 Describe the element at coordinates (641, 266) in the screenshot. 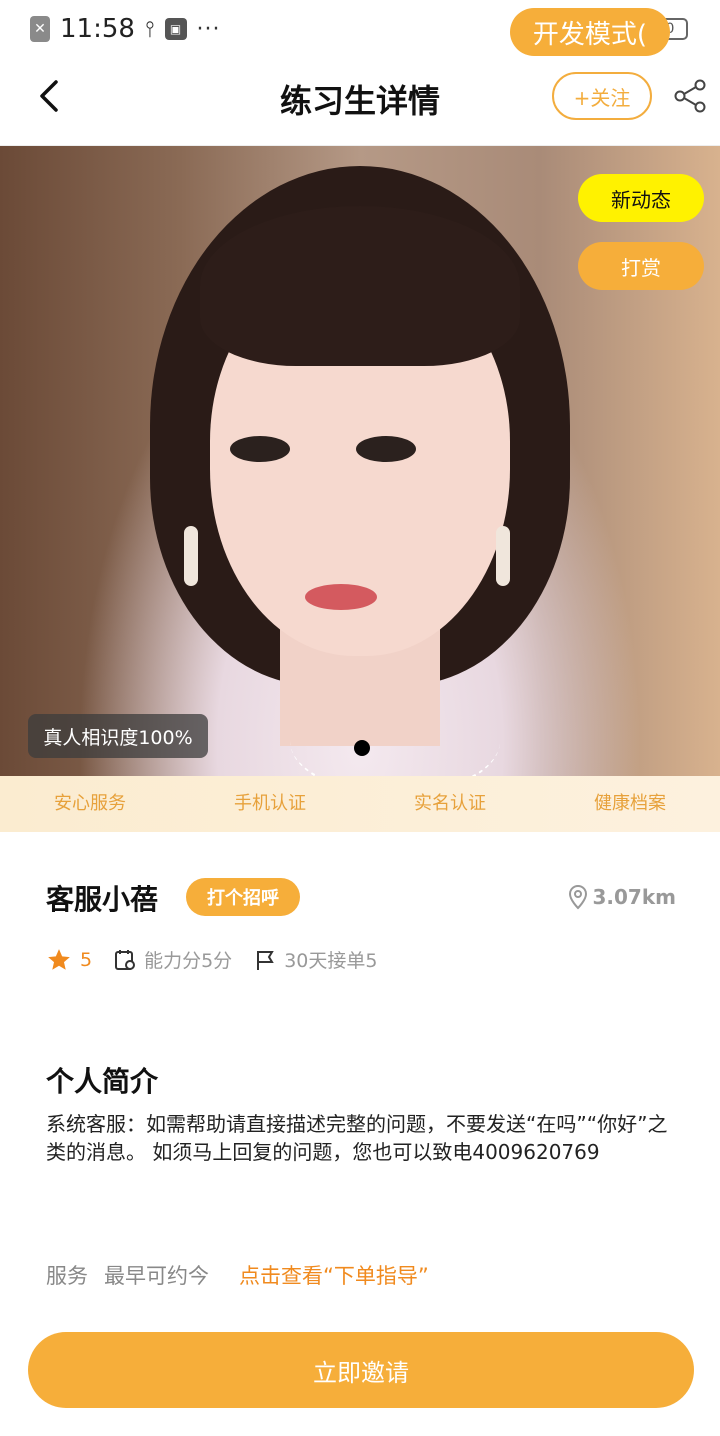

I see `tip-button: 打赏` at that location.